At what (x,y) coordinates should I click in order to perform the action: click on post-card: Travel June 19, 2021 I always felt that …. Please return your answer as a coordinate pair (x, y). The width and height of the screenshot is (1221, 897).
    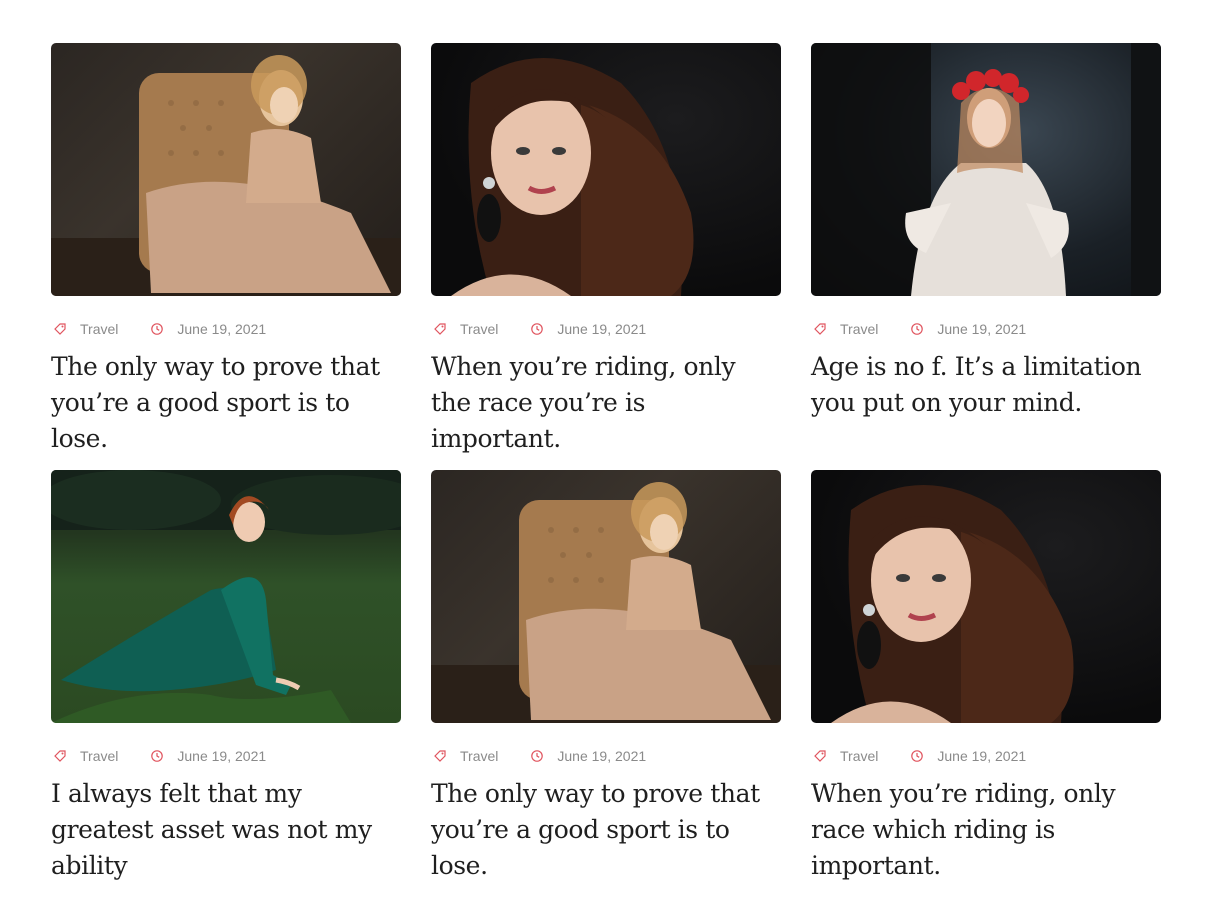
    Looking at the image, I should click on (226, 683).